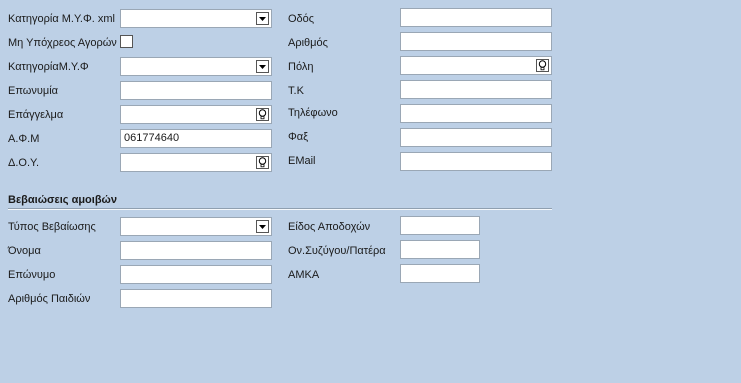 The image size is (741, 383). Describe the element at coordinates (476, 161) in the screenshot. I see `email-input` at that location.